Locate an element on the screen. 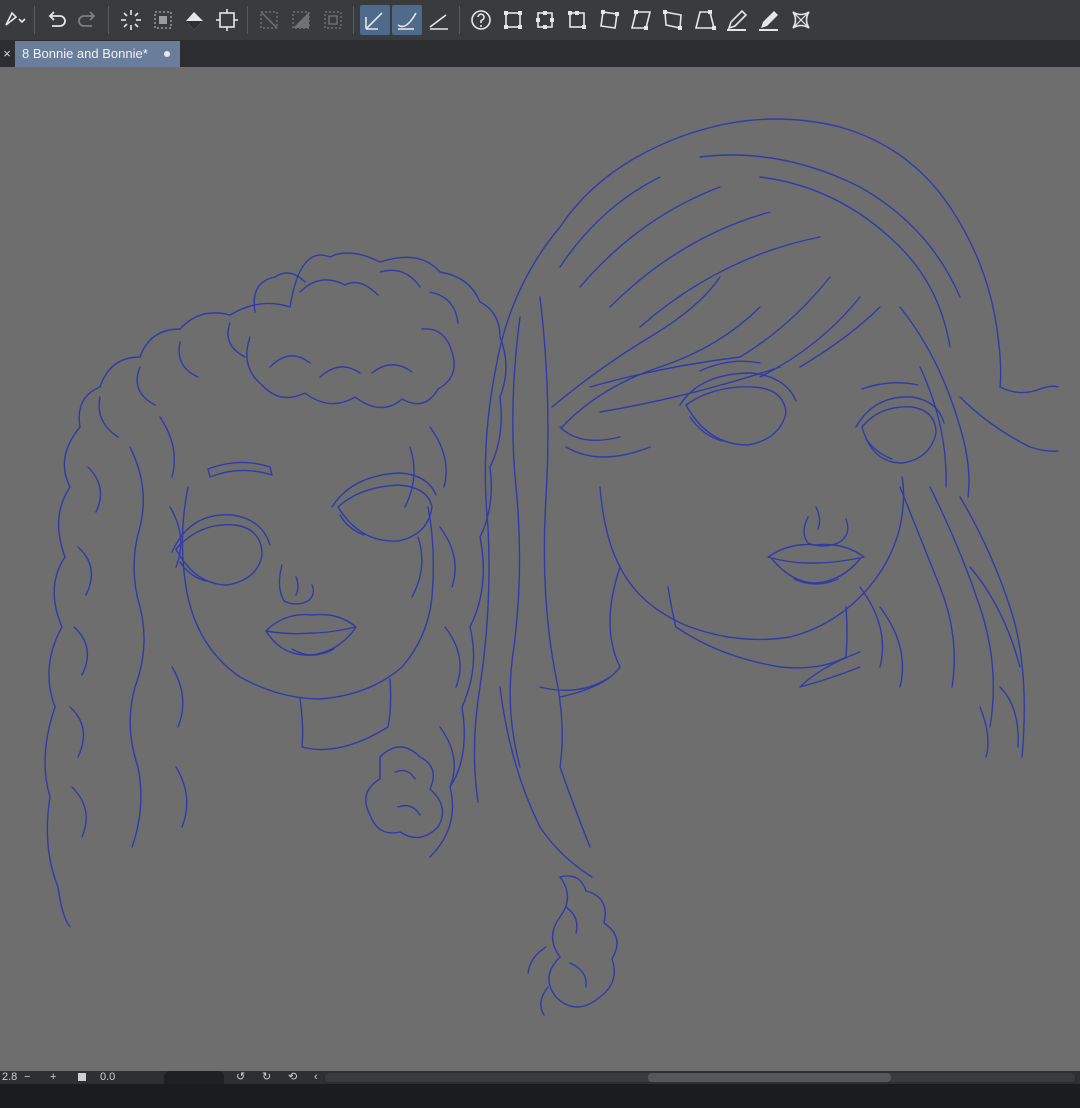 This screenshot has width=1080, height=1108. left-figure-lips is located at coordinates (311, 624).